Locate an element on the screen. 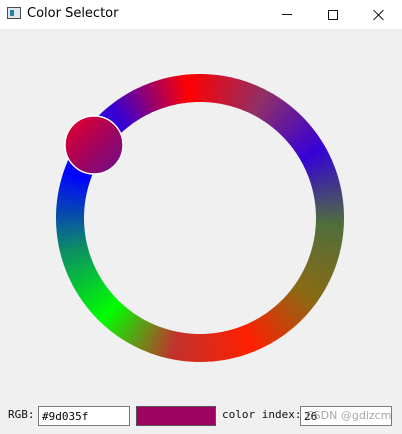  minimize-button is located at coordinates (287, 14).